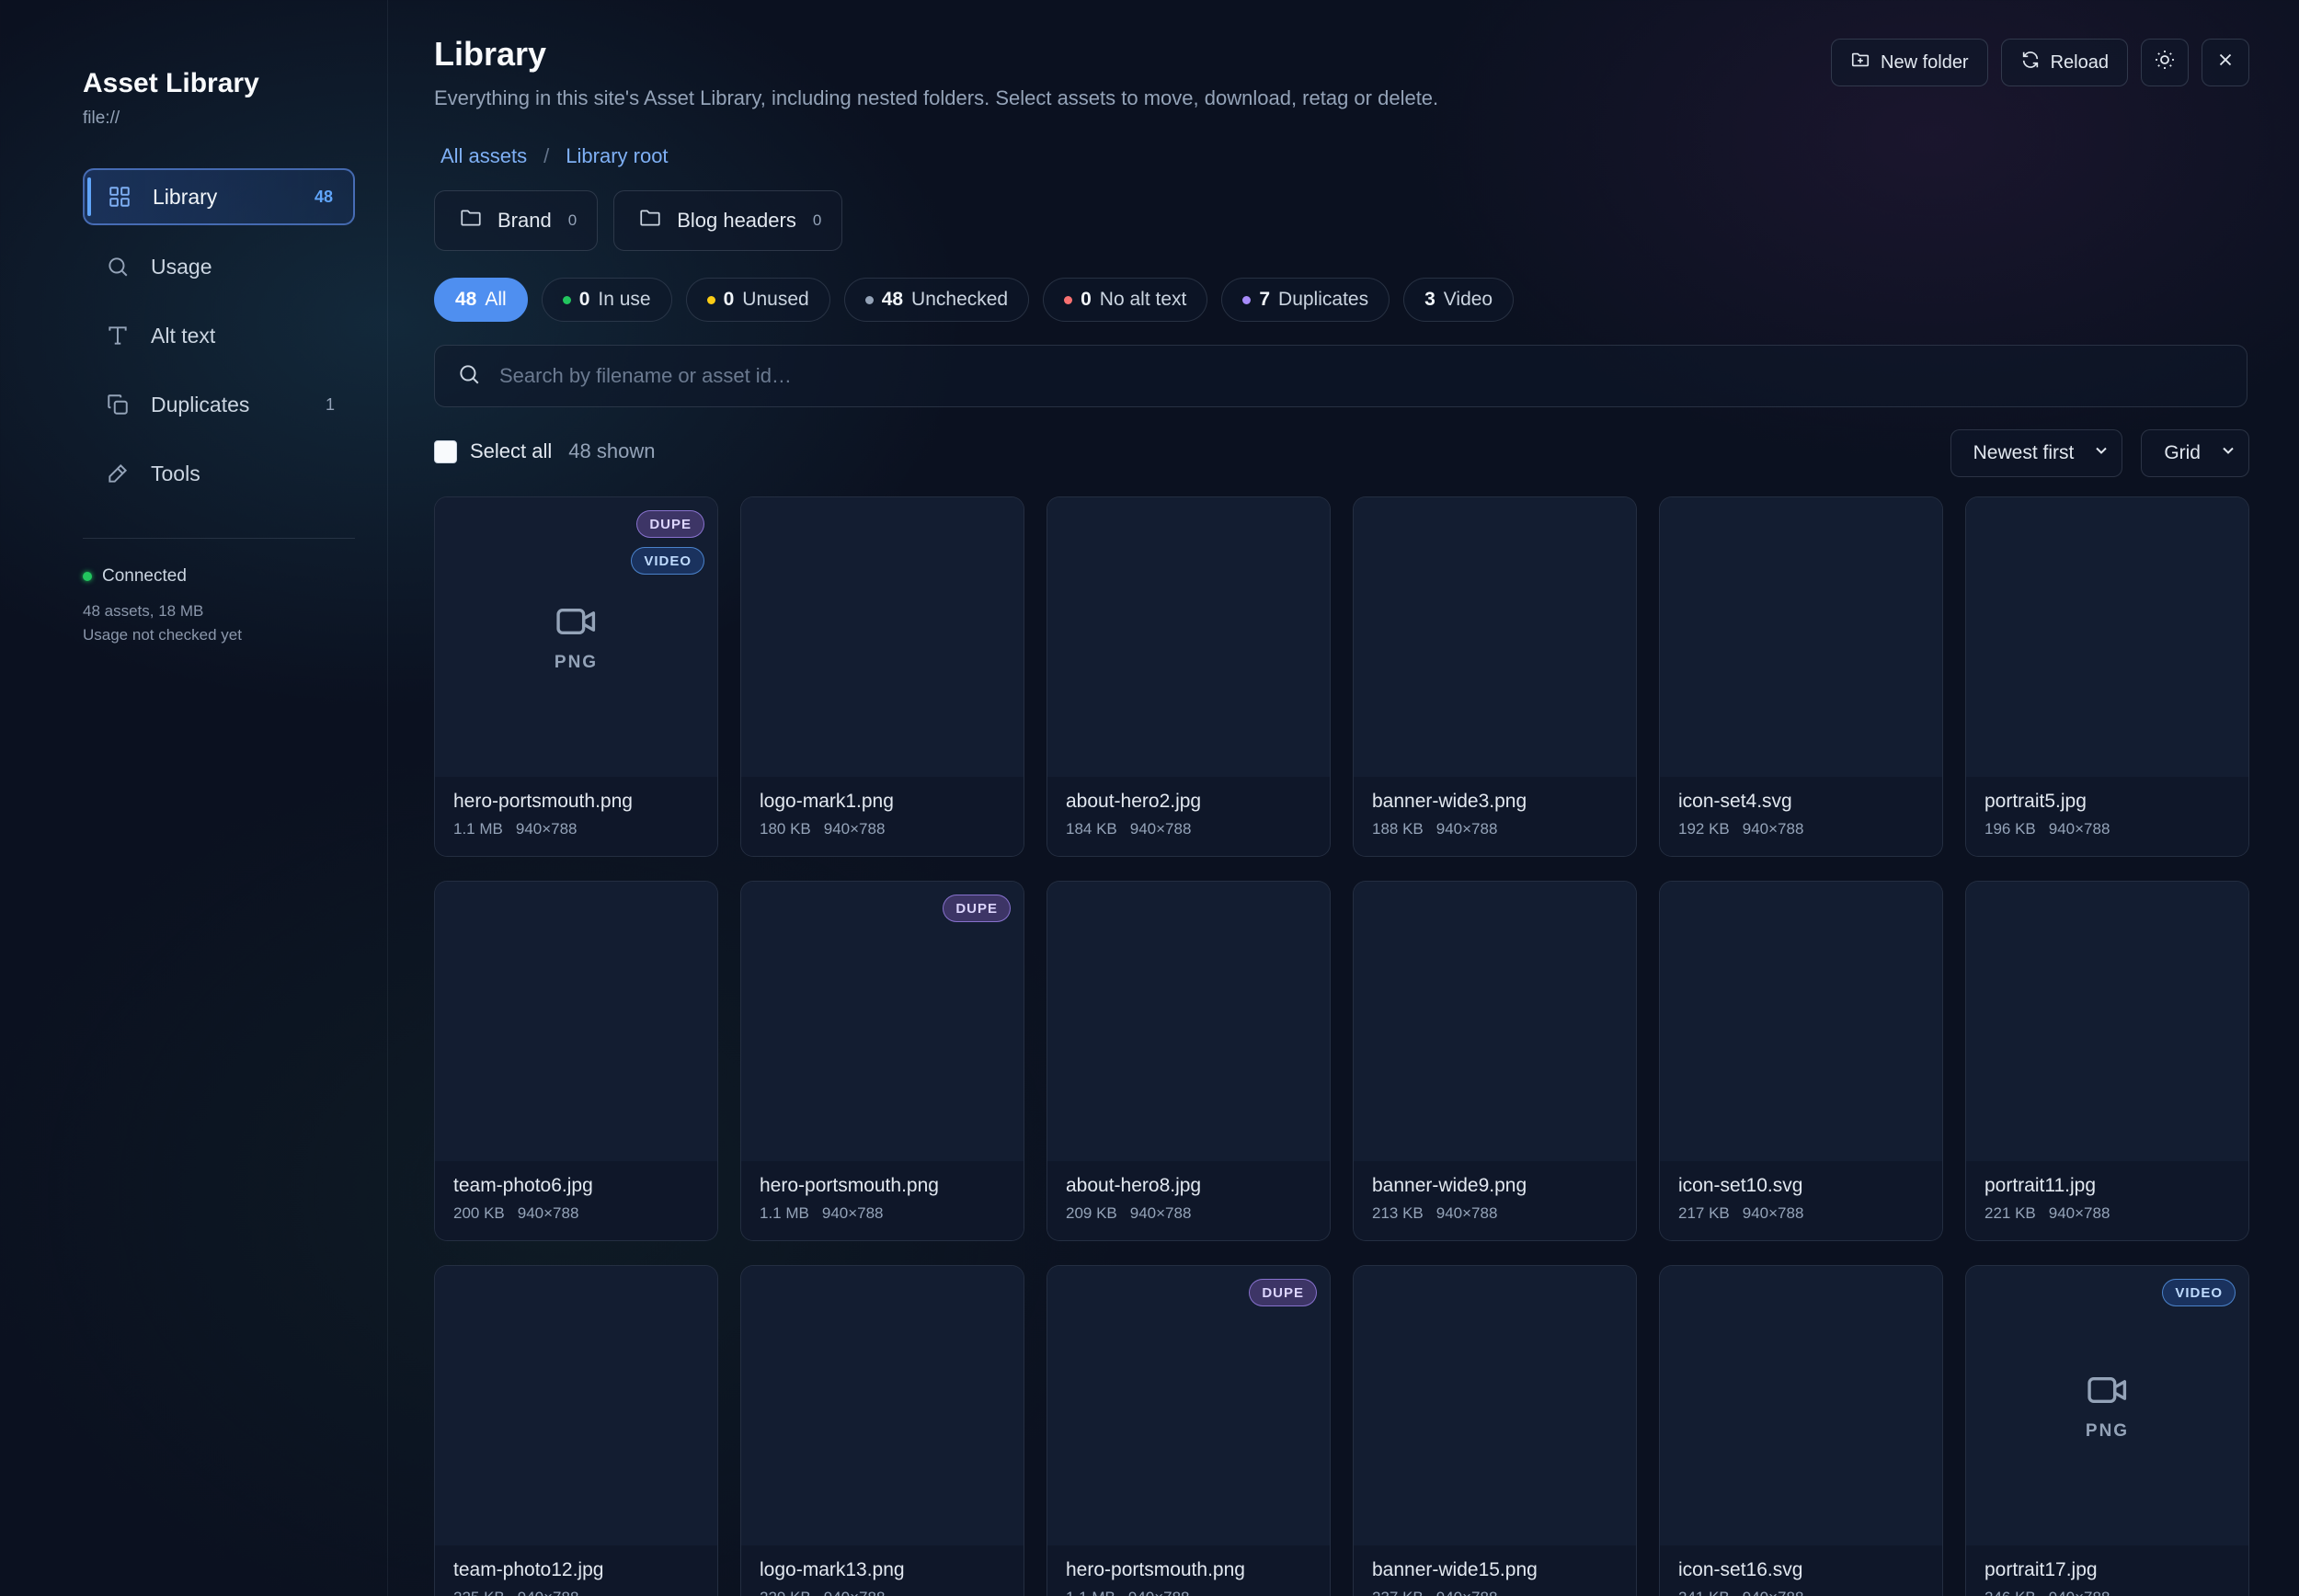  I want to click on asset-card: icon-set4.svg 192 KB 940×788, so click(1801, 676).